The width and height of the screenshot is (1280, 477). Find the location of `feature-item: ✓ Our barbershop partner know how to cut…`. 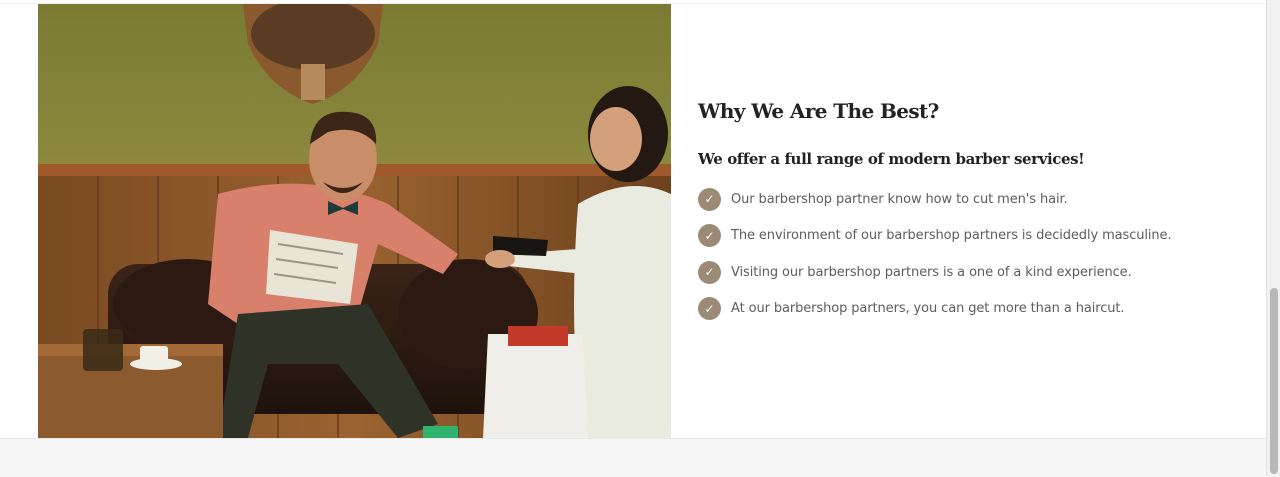

feature-item: ✓ Our barbershop partner know how to cut… is located at coordinates (968, 199).